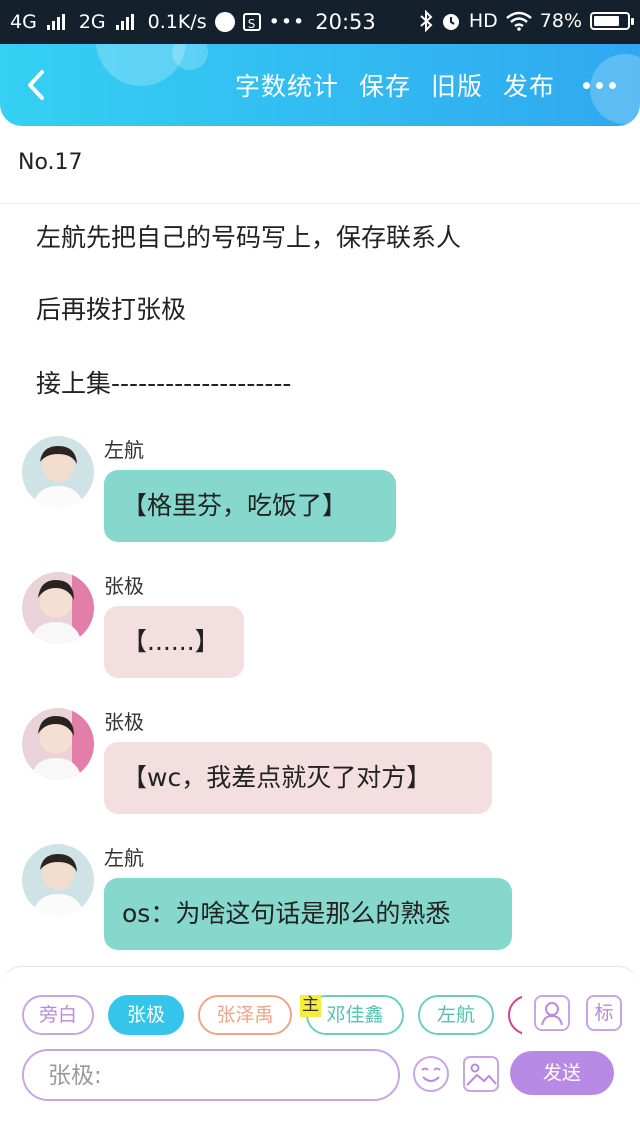 The image size is (640, 1139). I want to click on message-input-box, so click(211, 1075).